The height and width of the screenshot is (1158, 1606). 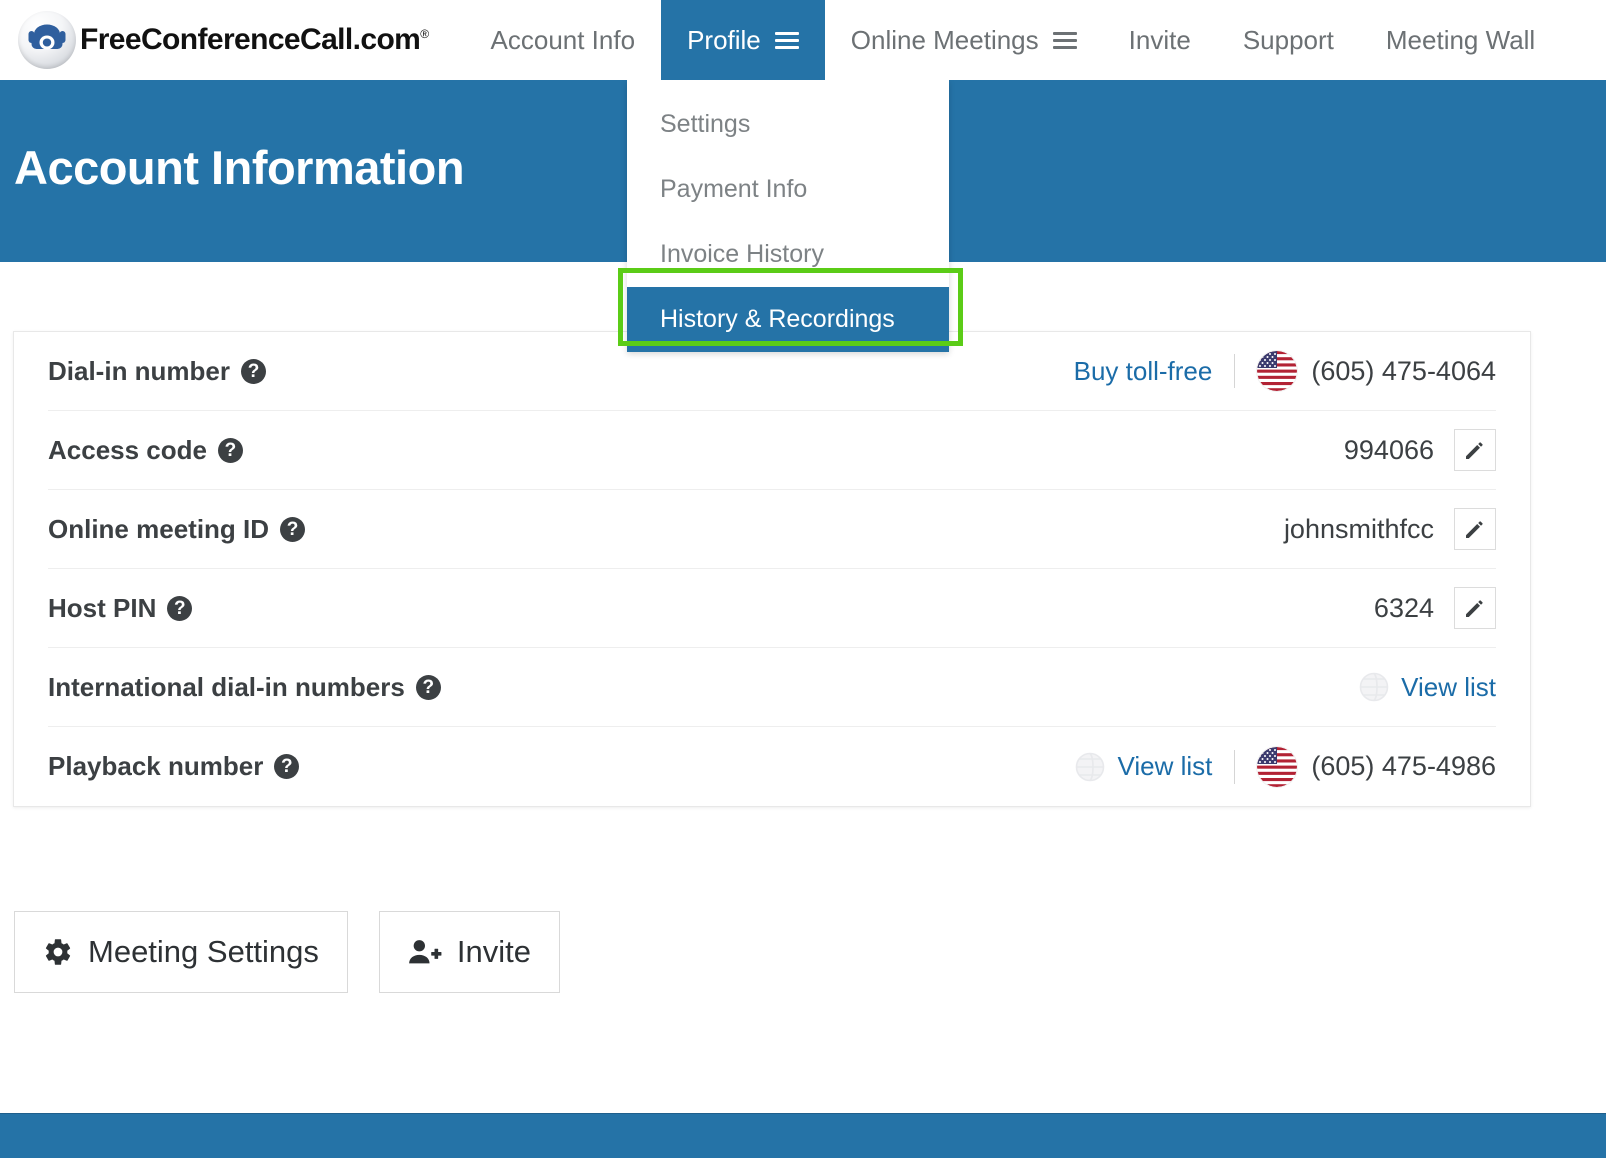 I want to click on nav-item-label: Account Info, so click(x=563, y=39).